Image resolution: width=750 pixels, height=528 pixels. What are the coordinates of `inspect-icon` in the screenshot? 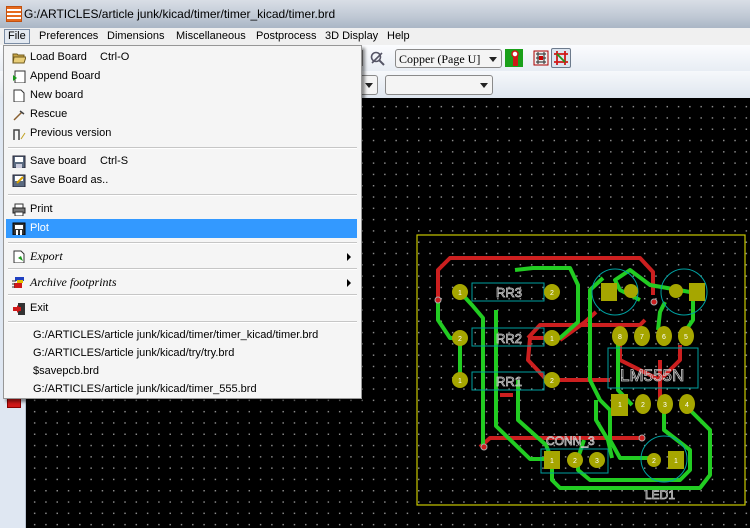 It's located at (377, 58).